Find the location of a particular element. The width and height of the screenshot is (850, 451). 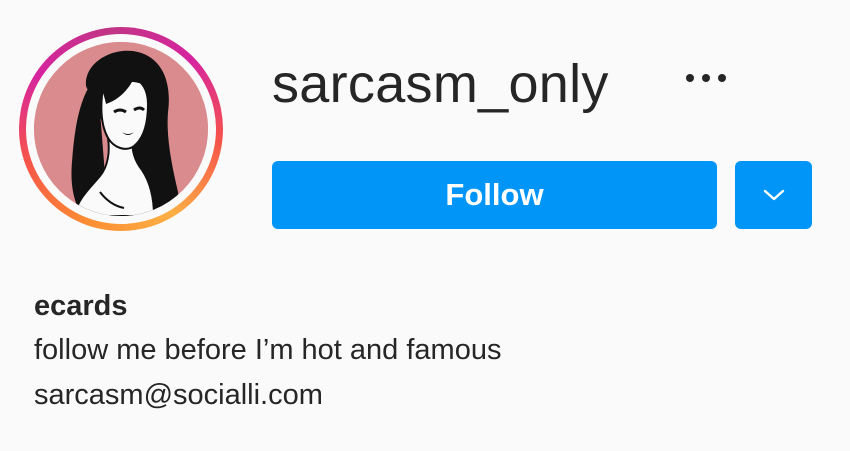

avatar-ring-gap is located at coordinates (121, 129).